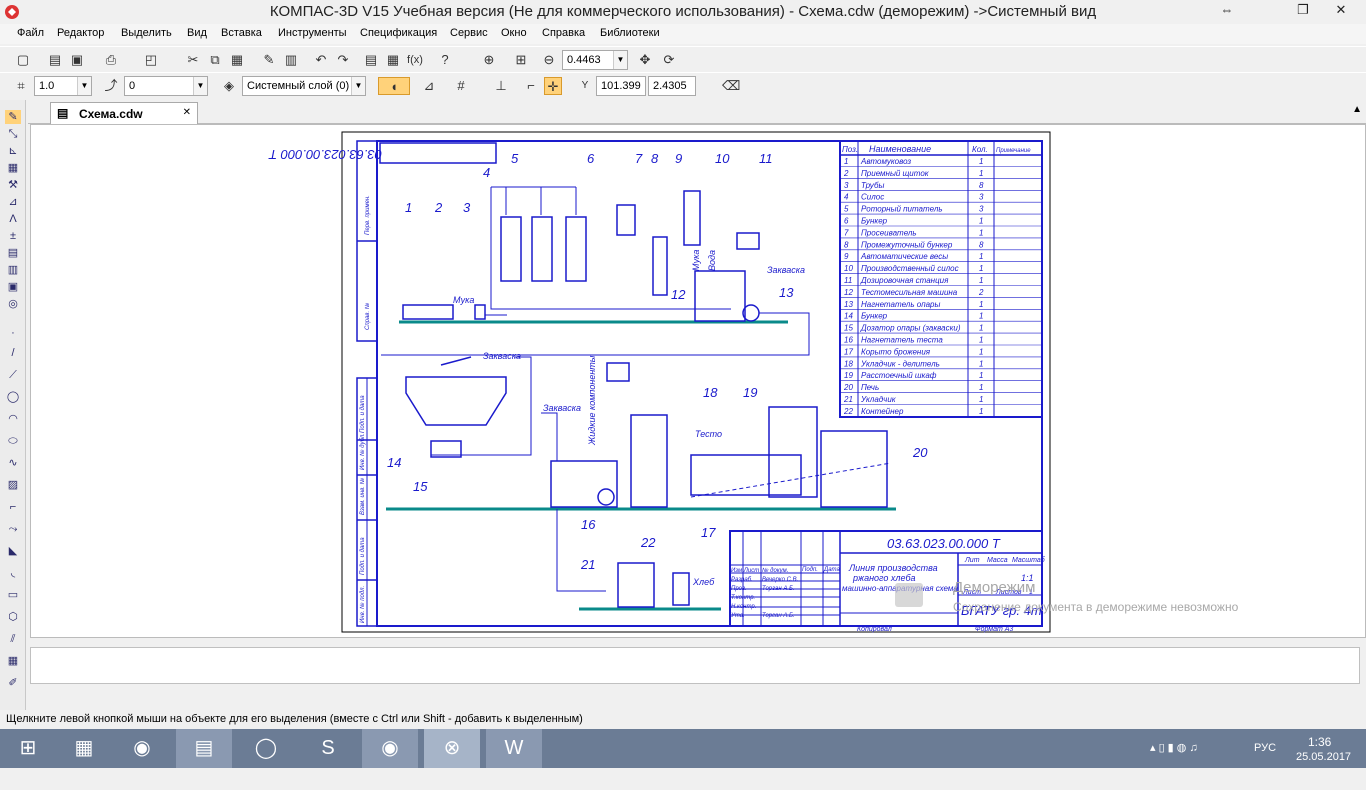 This screenshot has width=1366, height=790. I want to click on angle-icon: ⤴, so click(111, 86).